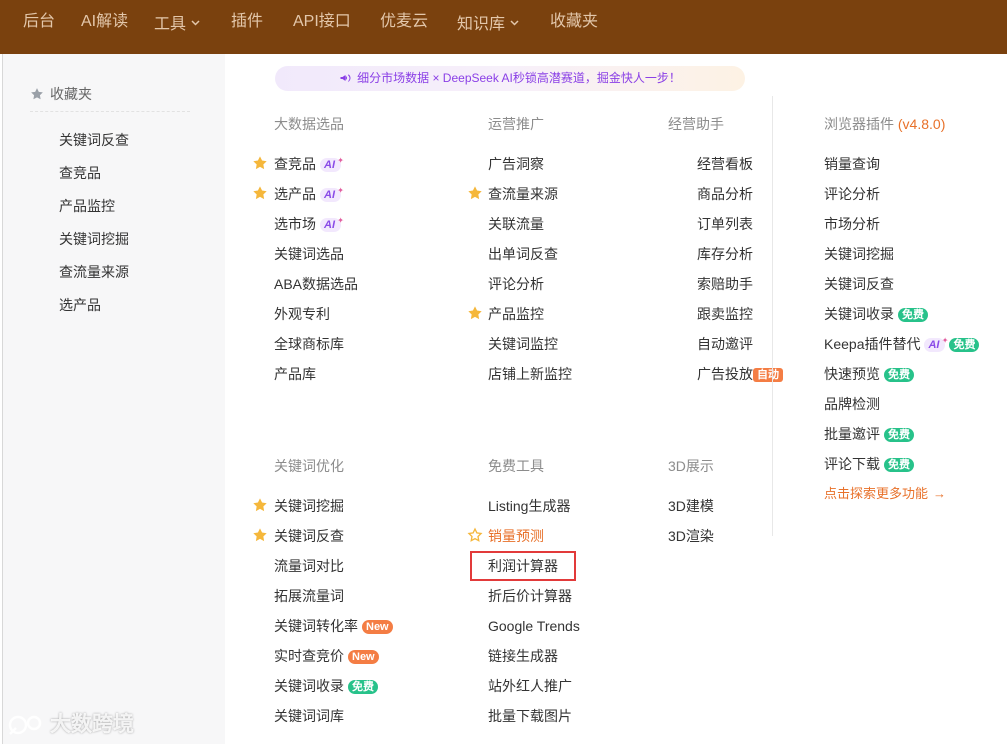 This screenshot has width=1007, height=744. I want to click on menu-item-label: 评论下载, so click(852, 464).